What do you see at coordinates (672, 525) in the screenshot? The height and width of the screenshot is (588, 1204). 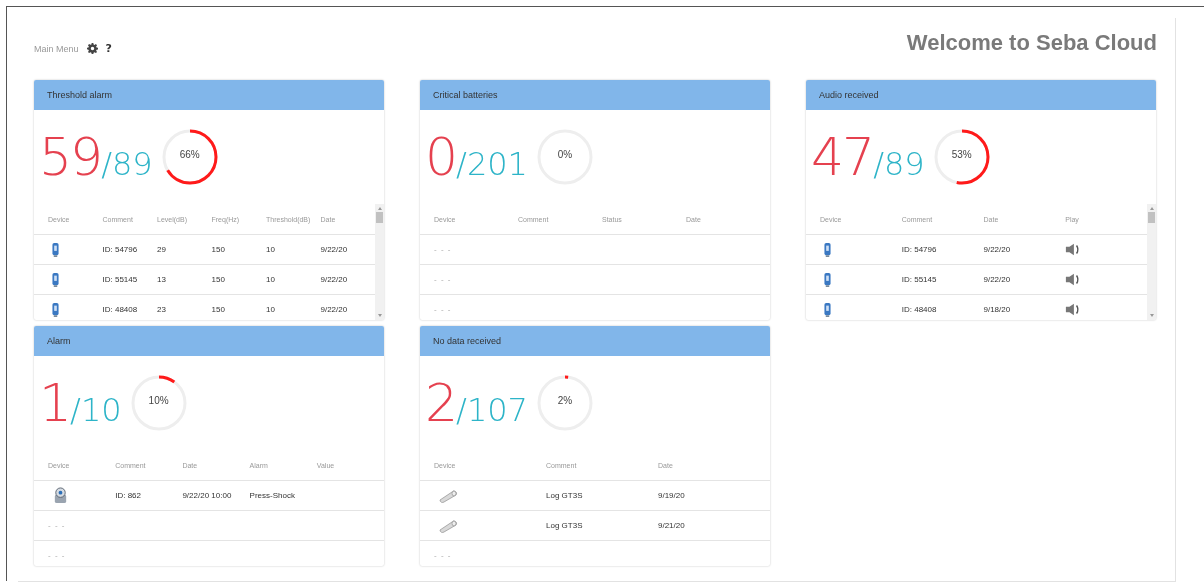 I see `table-cell-text: 9/21/20` at bounding box center [672, 525].